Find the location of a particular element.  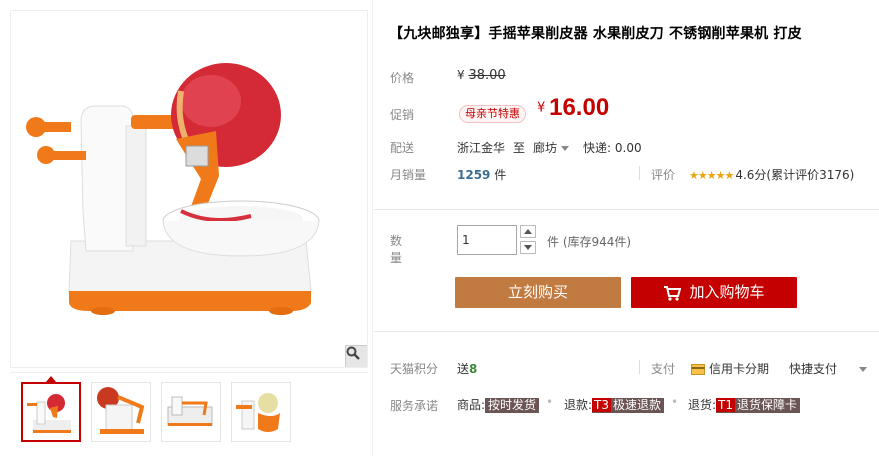

original-price: ¥ 38.00 is located at coordinates (481, 75).